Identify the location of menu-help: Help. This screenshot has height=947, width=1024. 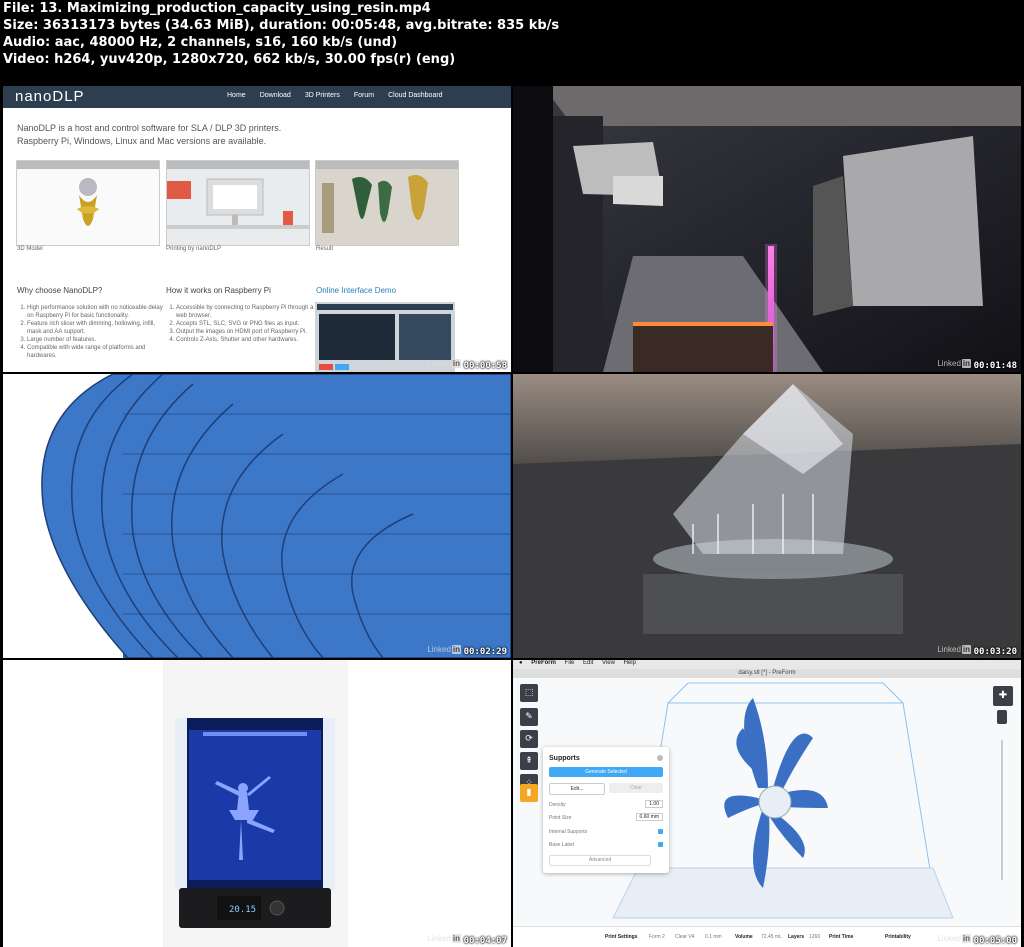
(630, 663).